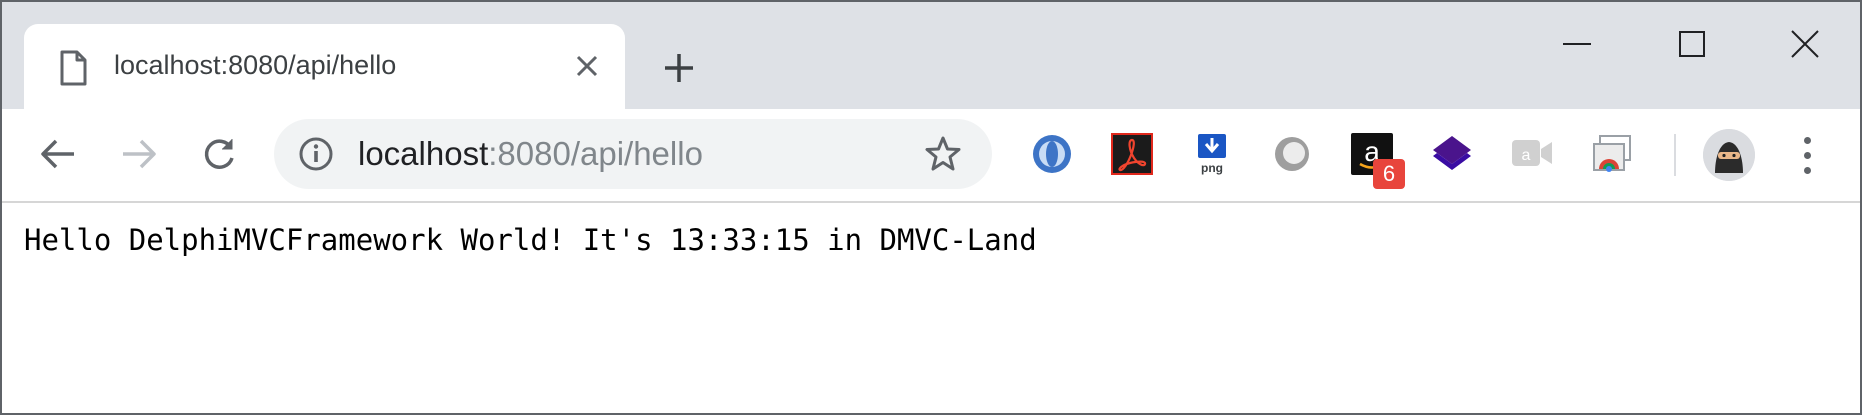  What do you see at coordinates (587, 66) in the screenshot?
I see `tab-close-icon` at bounding box center [587, 66].